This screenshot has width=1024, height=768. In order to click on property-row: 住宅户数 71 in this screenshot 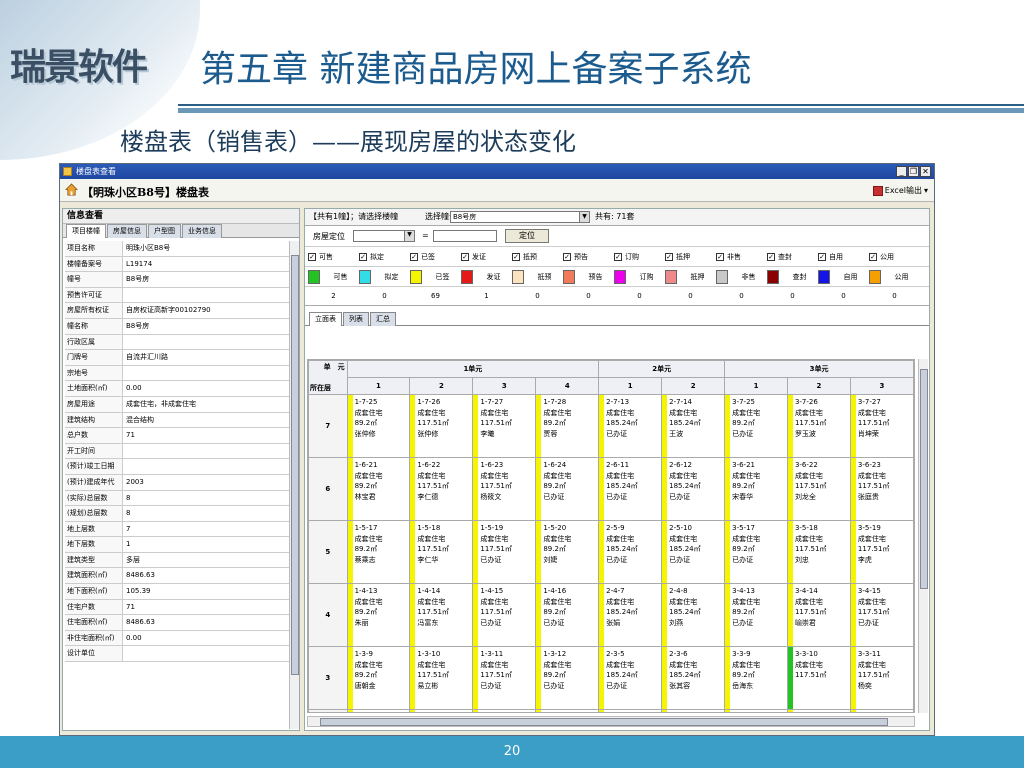, I will do `click(177, 607)`.